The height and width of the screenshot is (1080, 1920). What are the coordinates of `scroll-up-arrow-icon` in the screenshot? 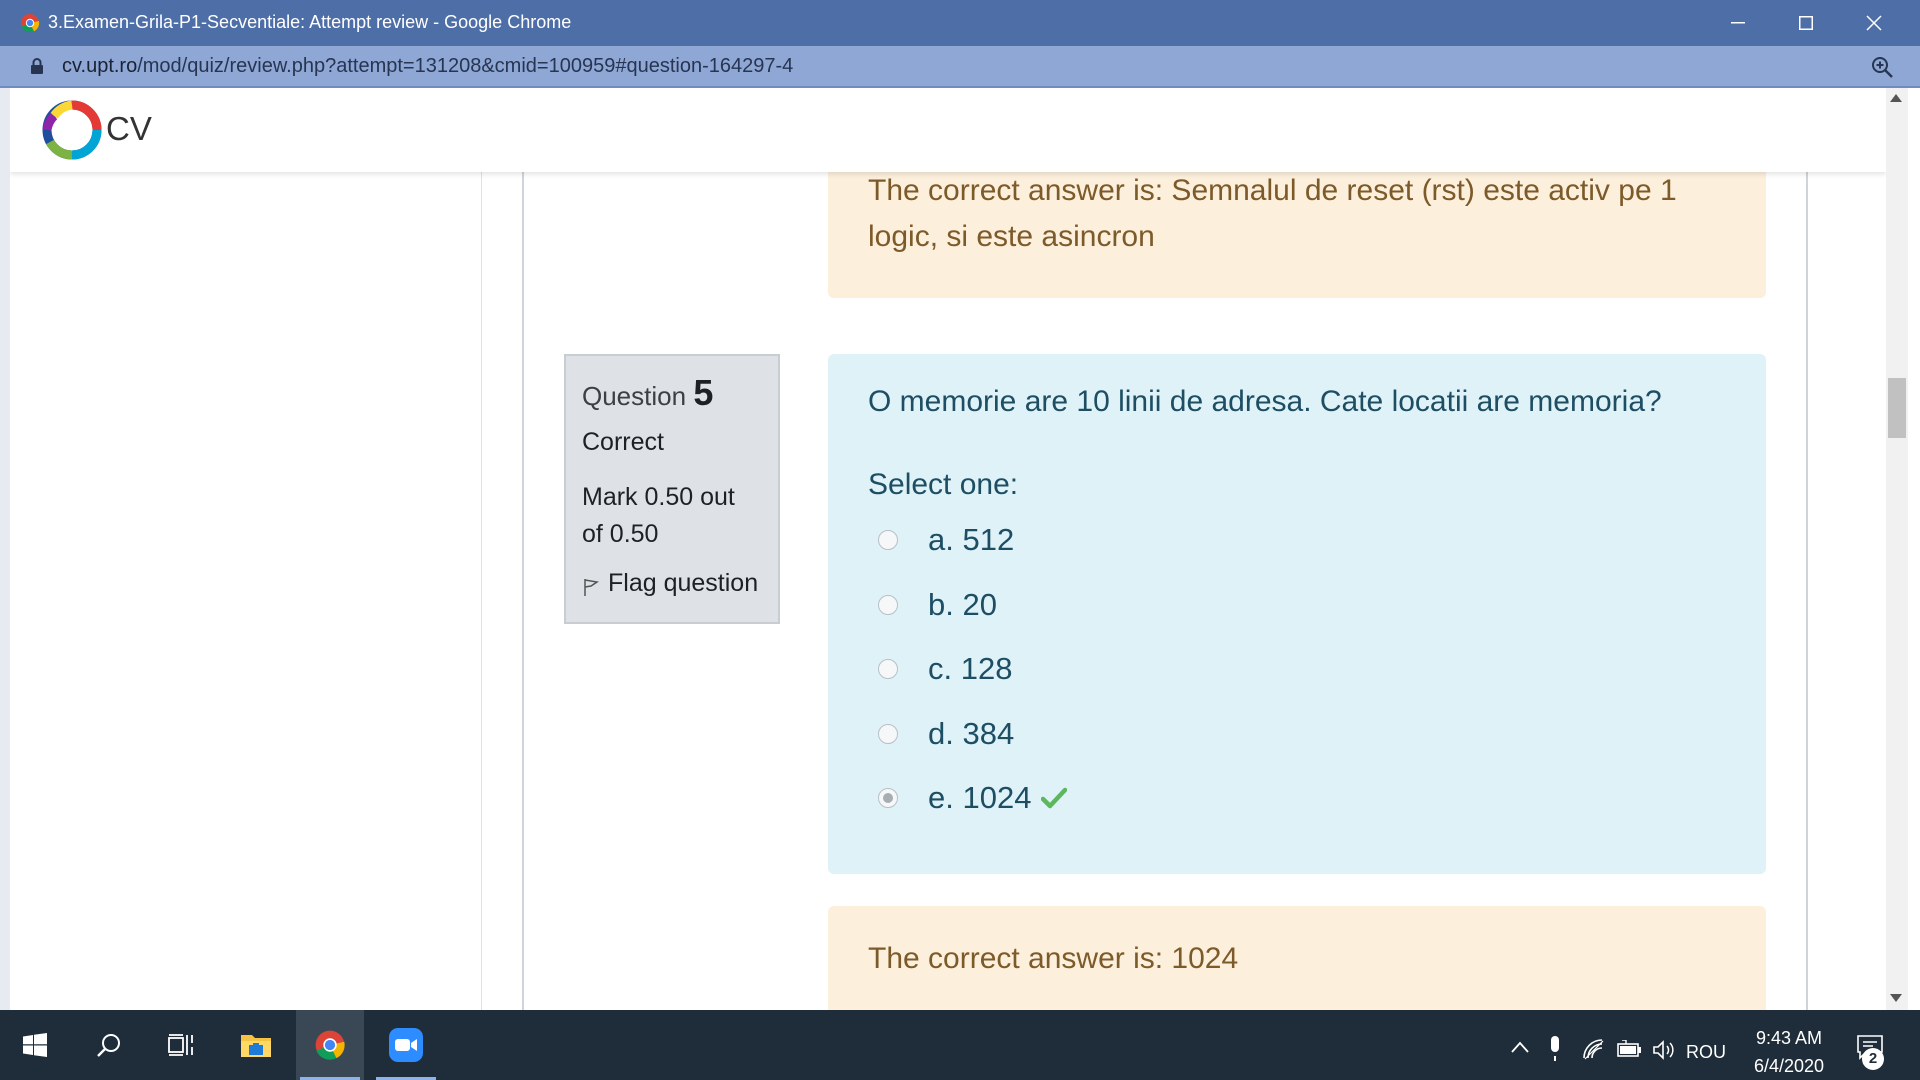 It's located at (1896, 98).